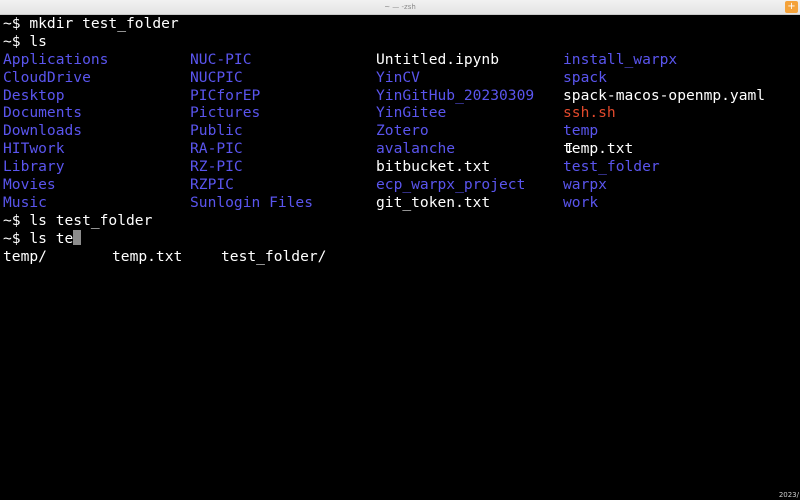  What do you see at coordinates (252, 202) in the screenshot?
I see `ls-entry: Sunlogin Files` at bounding box center [252, 202].